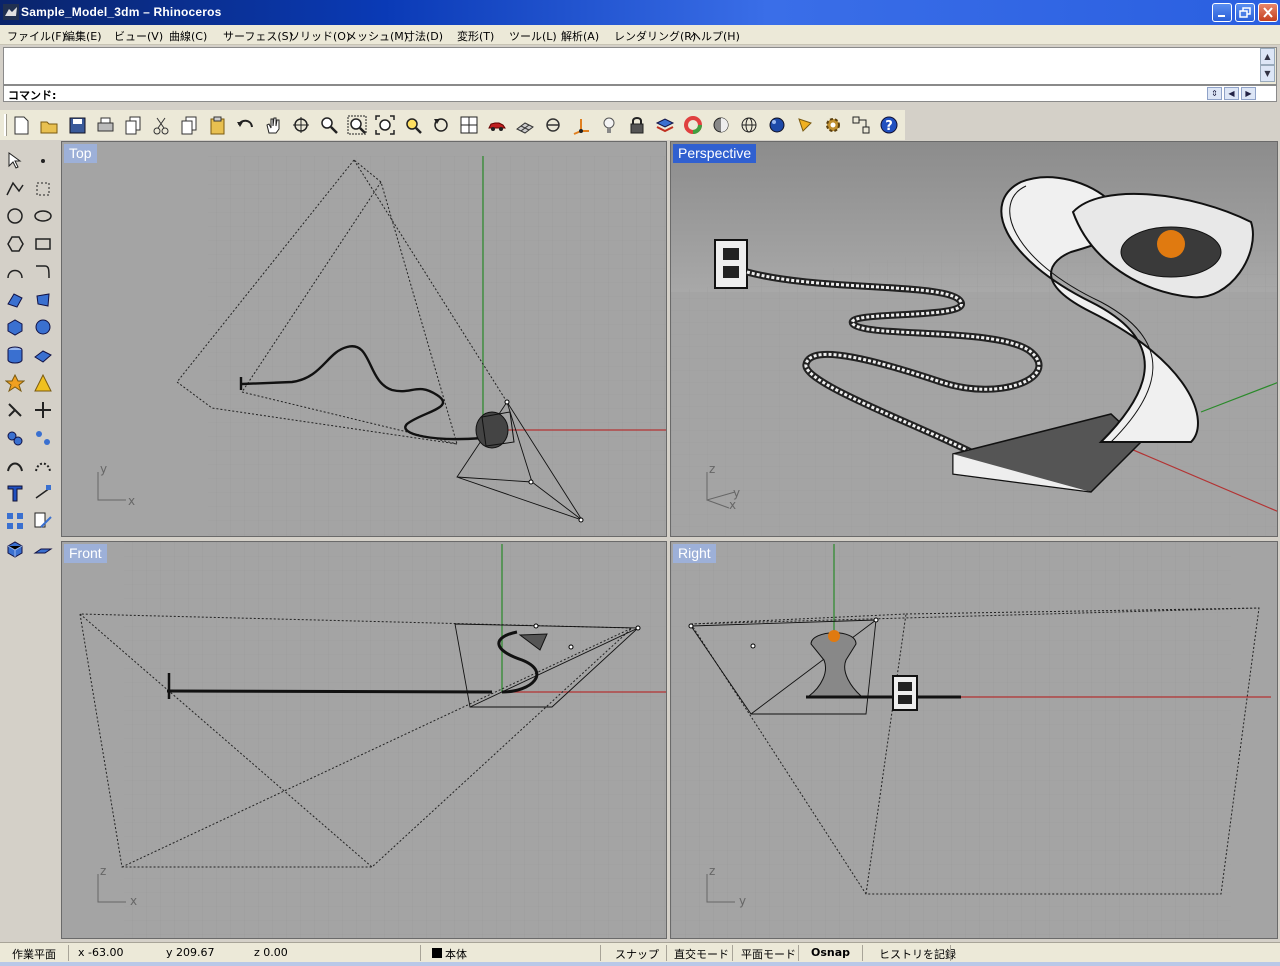 The image size is (1280, 966). Describe the element at coordinates (15, 300) in the screenshot. I see `tool-button-surface-patch` at that location.